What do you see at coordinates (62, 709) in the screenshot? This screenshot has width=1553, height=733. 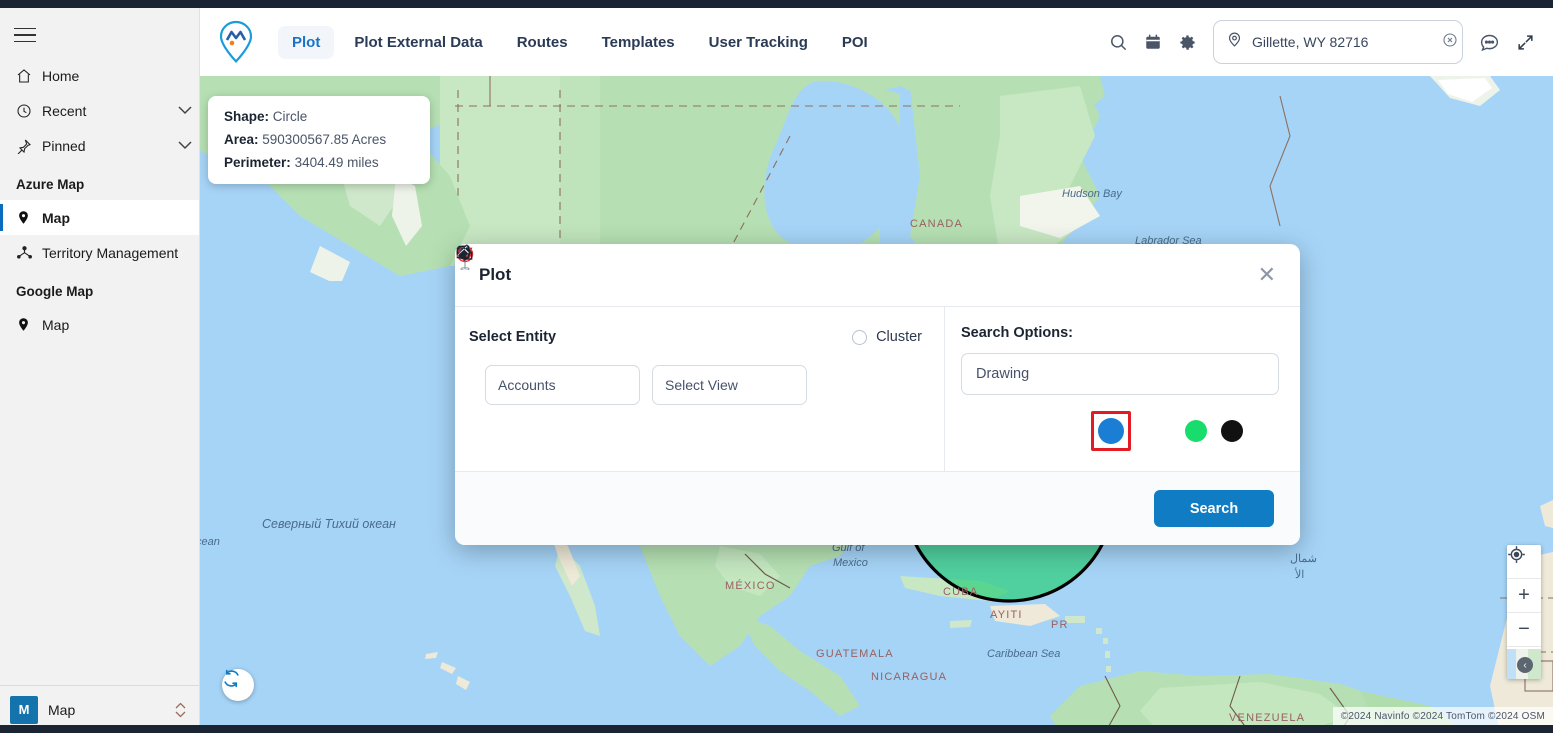 I see `app-switcher-label: Map` at bounding box center [62, 709].